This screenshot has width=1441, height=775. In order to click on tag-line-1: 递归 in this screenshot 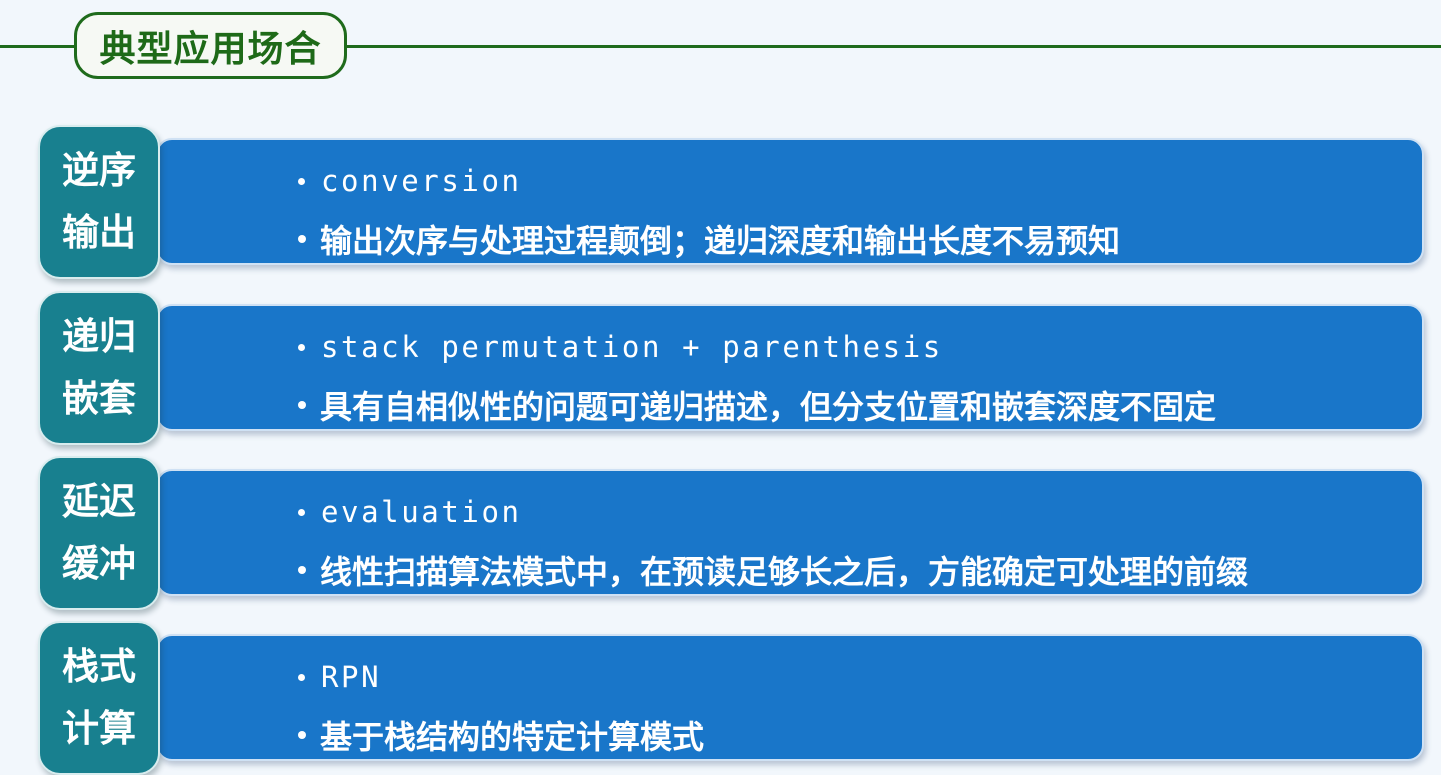, I will do `click(99, 336)`.